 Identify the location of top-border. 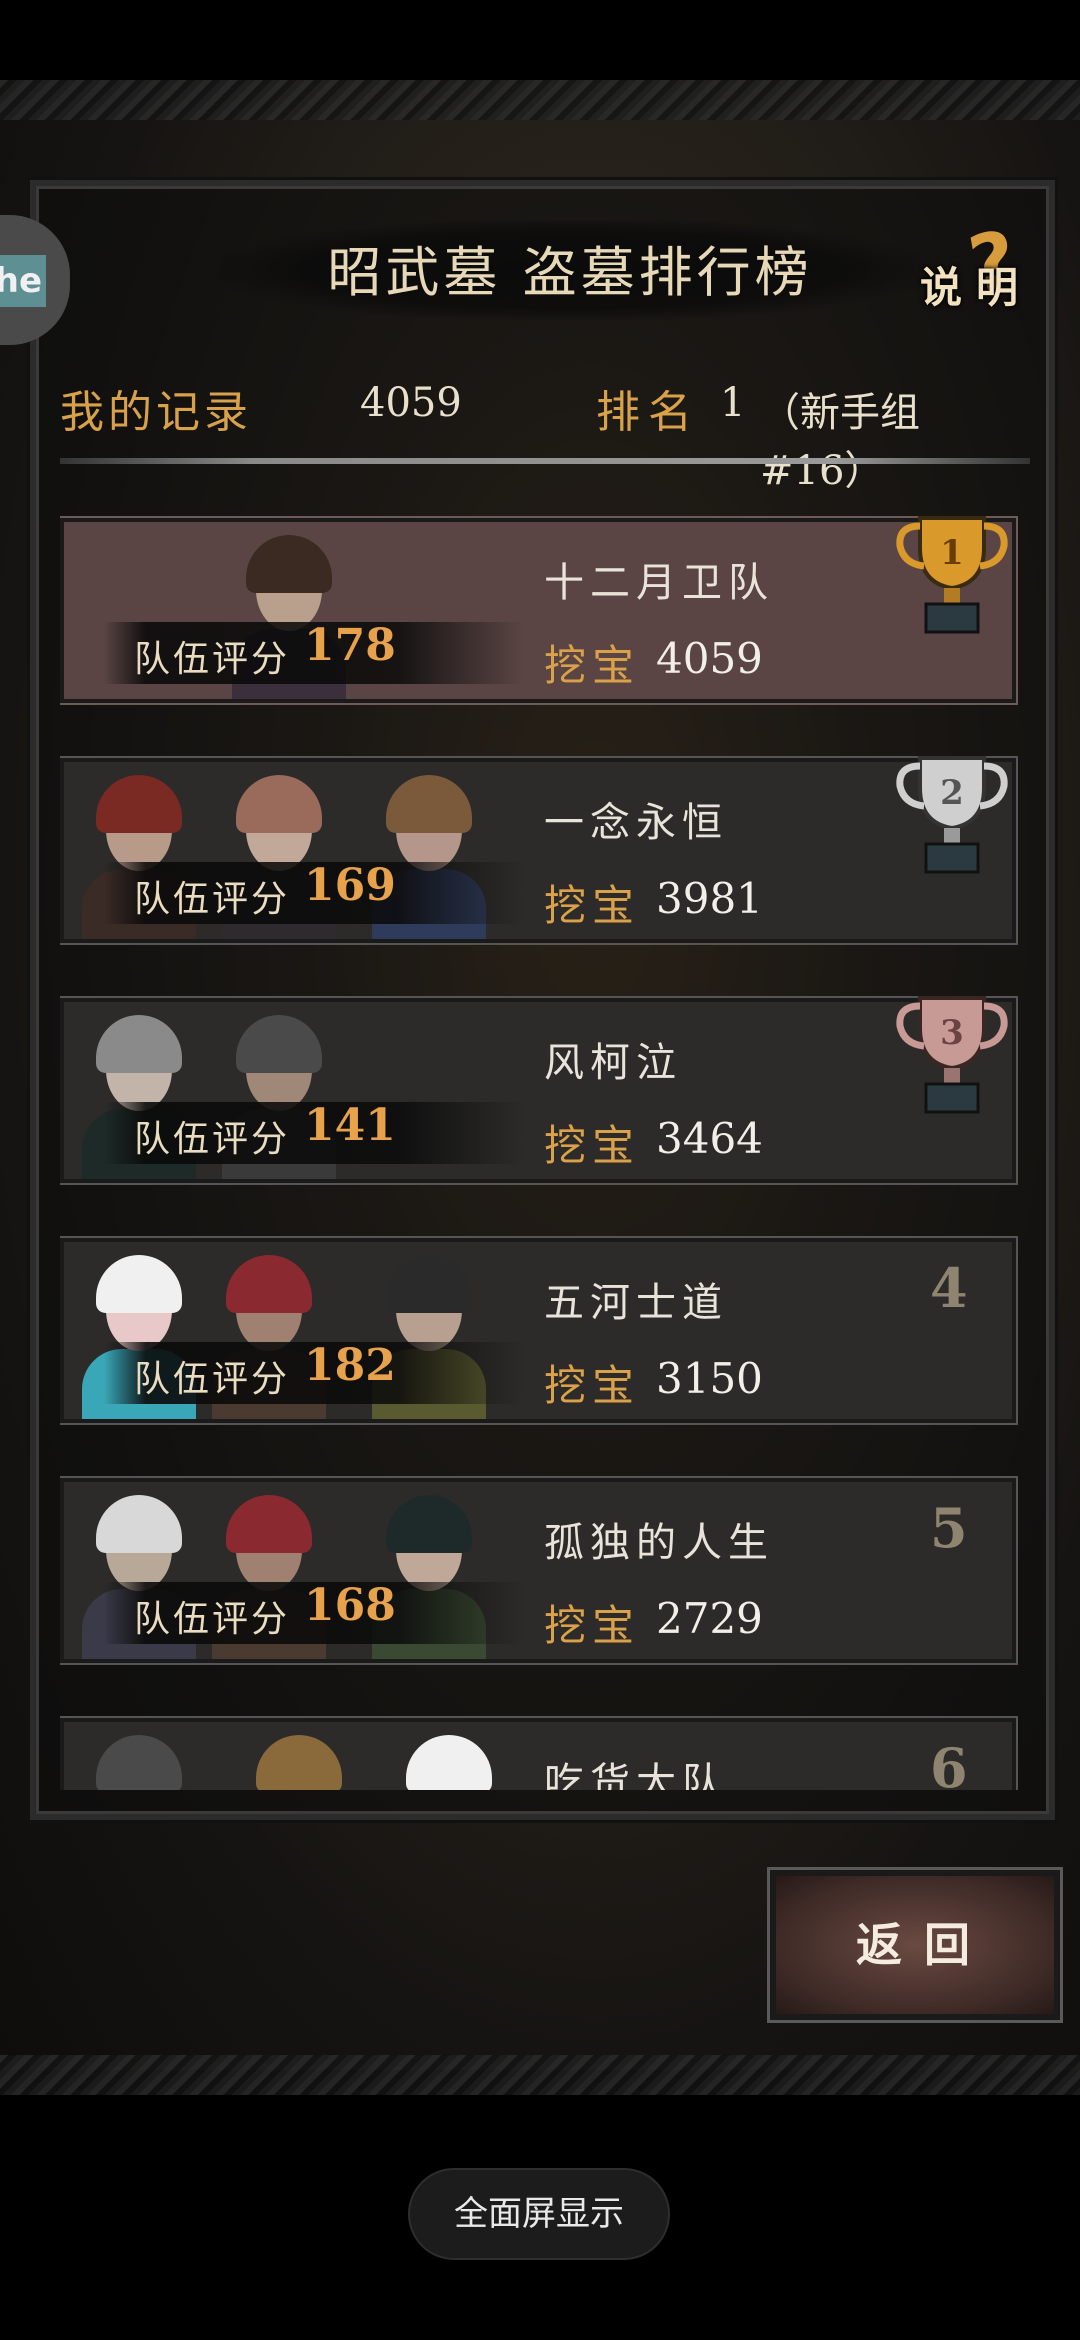
(540, 100).